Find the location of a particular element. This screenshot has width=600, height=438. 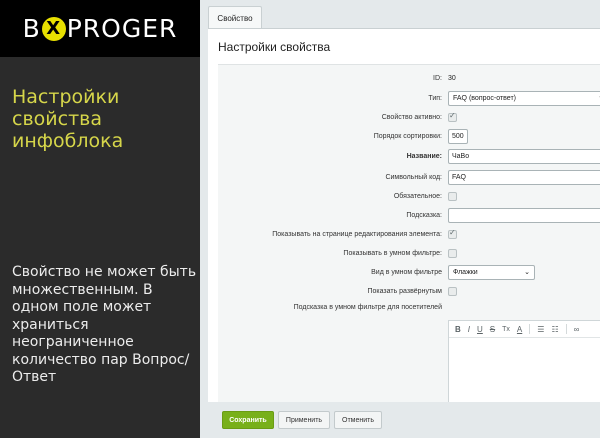

row-sort: Порядок сортировки: 500 is located at coordinates (409, 137).